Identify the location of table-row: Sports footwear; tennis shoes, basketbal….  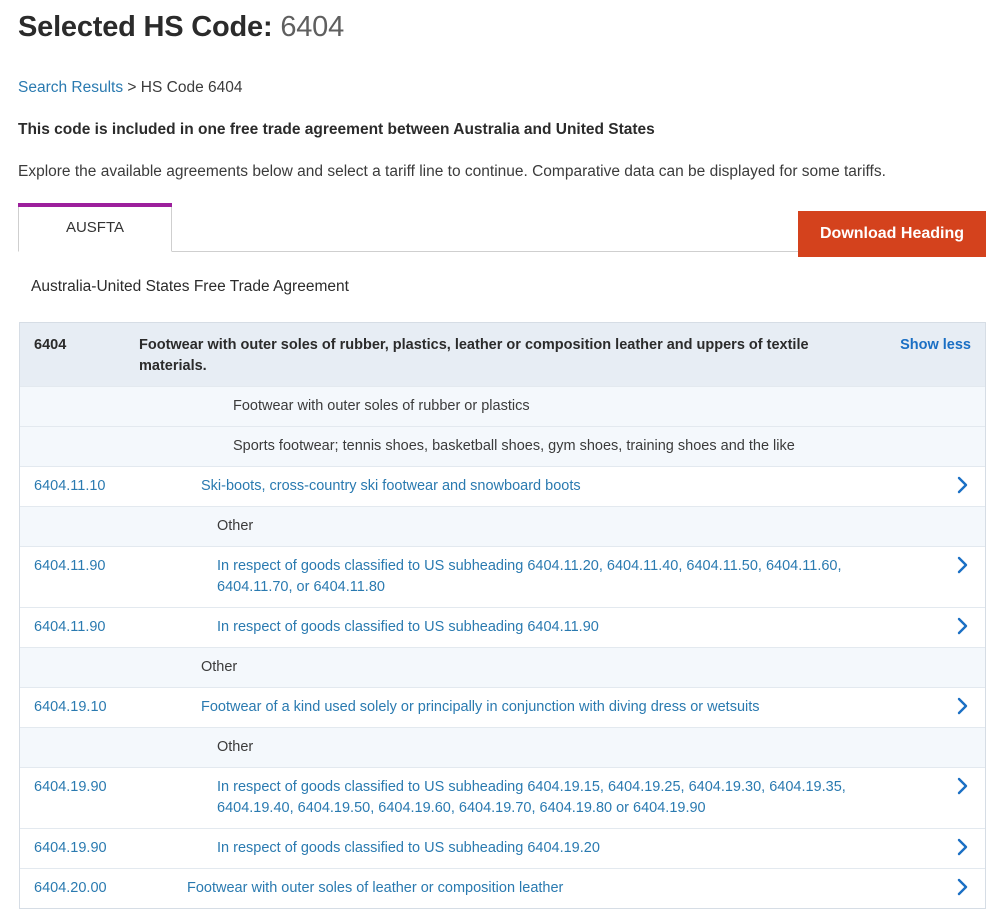
(502, 446).